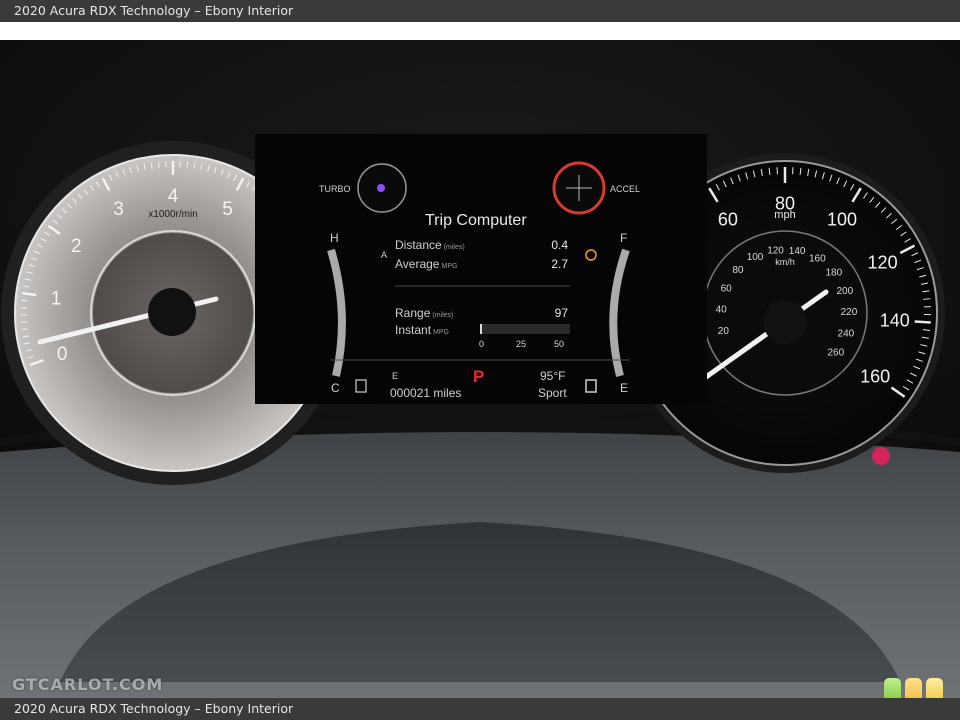 This screenshot has width=960, height=720. I want to click on gtcarlot-traffic-light-icon, so click(915, 688).